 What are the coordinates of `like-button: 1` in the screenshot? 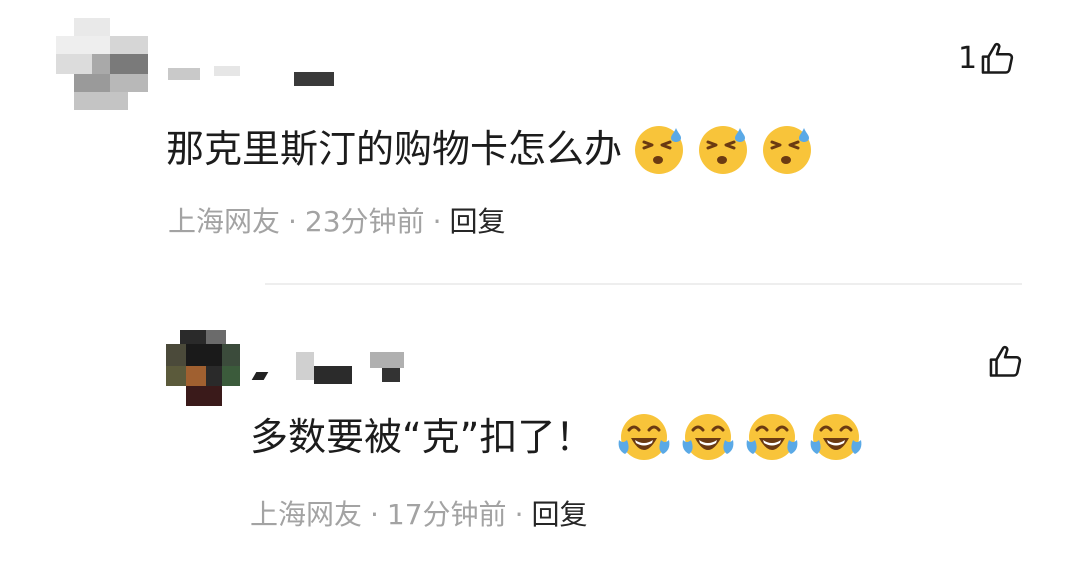 It's located at (987, 59).